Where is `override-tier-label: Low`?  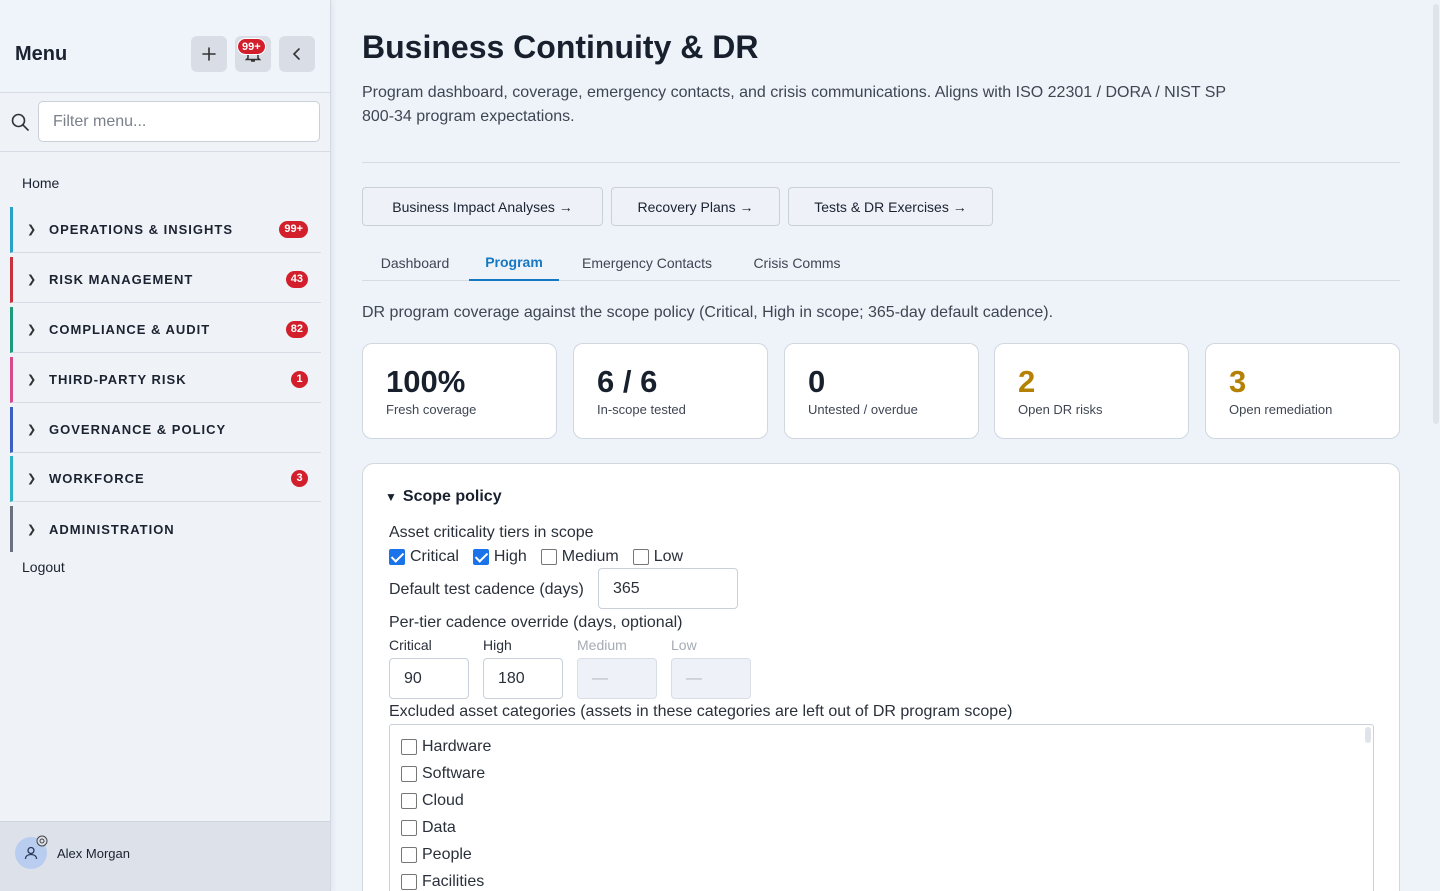 override-tier-label: Low is located at coordinates (684, 645).